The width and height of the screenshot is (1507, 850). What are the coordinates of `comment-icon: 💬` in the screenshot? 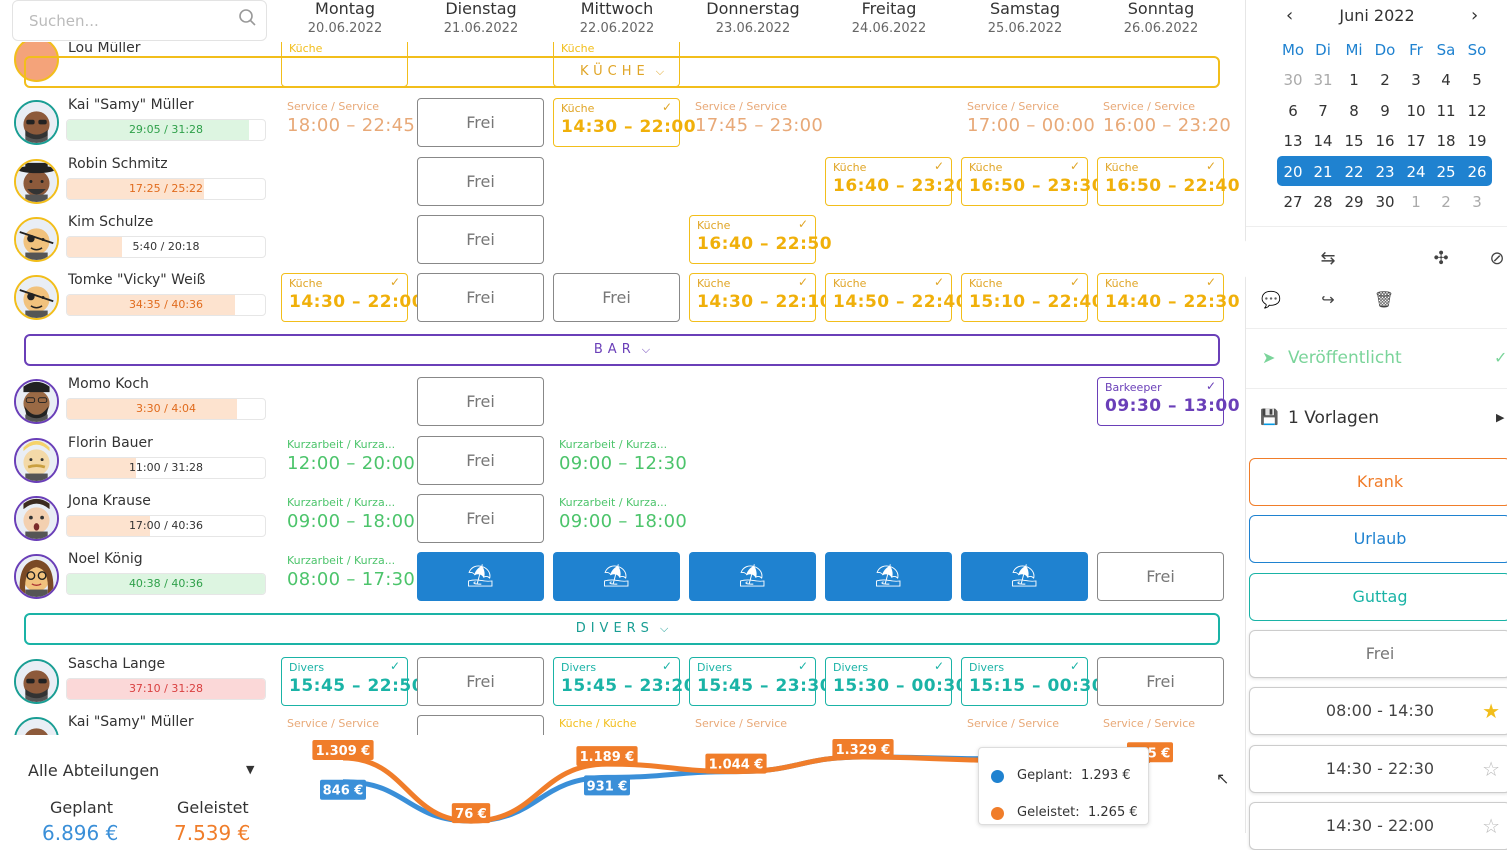 It's located at (1271, 300).